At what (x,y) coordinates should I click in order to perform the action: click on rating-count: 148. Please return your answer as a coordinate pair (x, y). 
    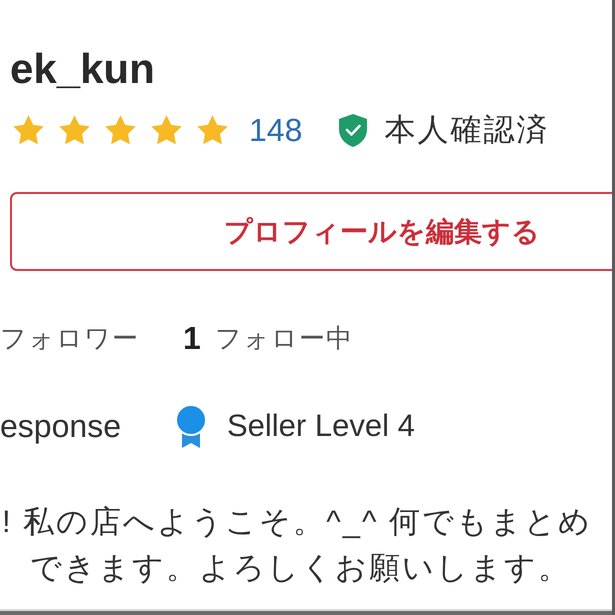
    Looking at the image, I should click on (275, 130).